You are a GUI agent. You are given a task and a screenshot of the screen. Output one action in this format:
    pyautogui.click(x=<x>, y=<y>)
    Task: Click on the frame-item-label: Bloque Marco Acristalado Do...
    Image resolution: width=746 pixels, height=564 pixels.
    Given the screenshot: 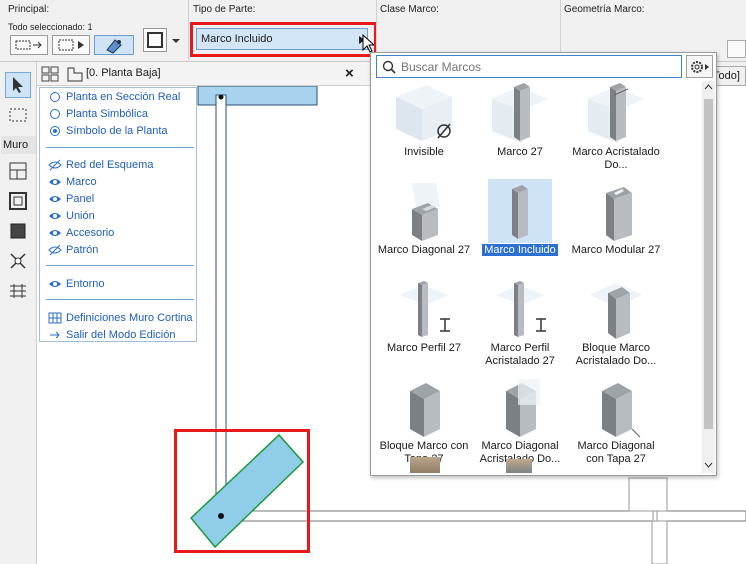 What is the action you would take?
    pyautogui.click(x=616, y=354)
    